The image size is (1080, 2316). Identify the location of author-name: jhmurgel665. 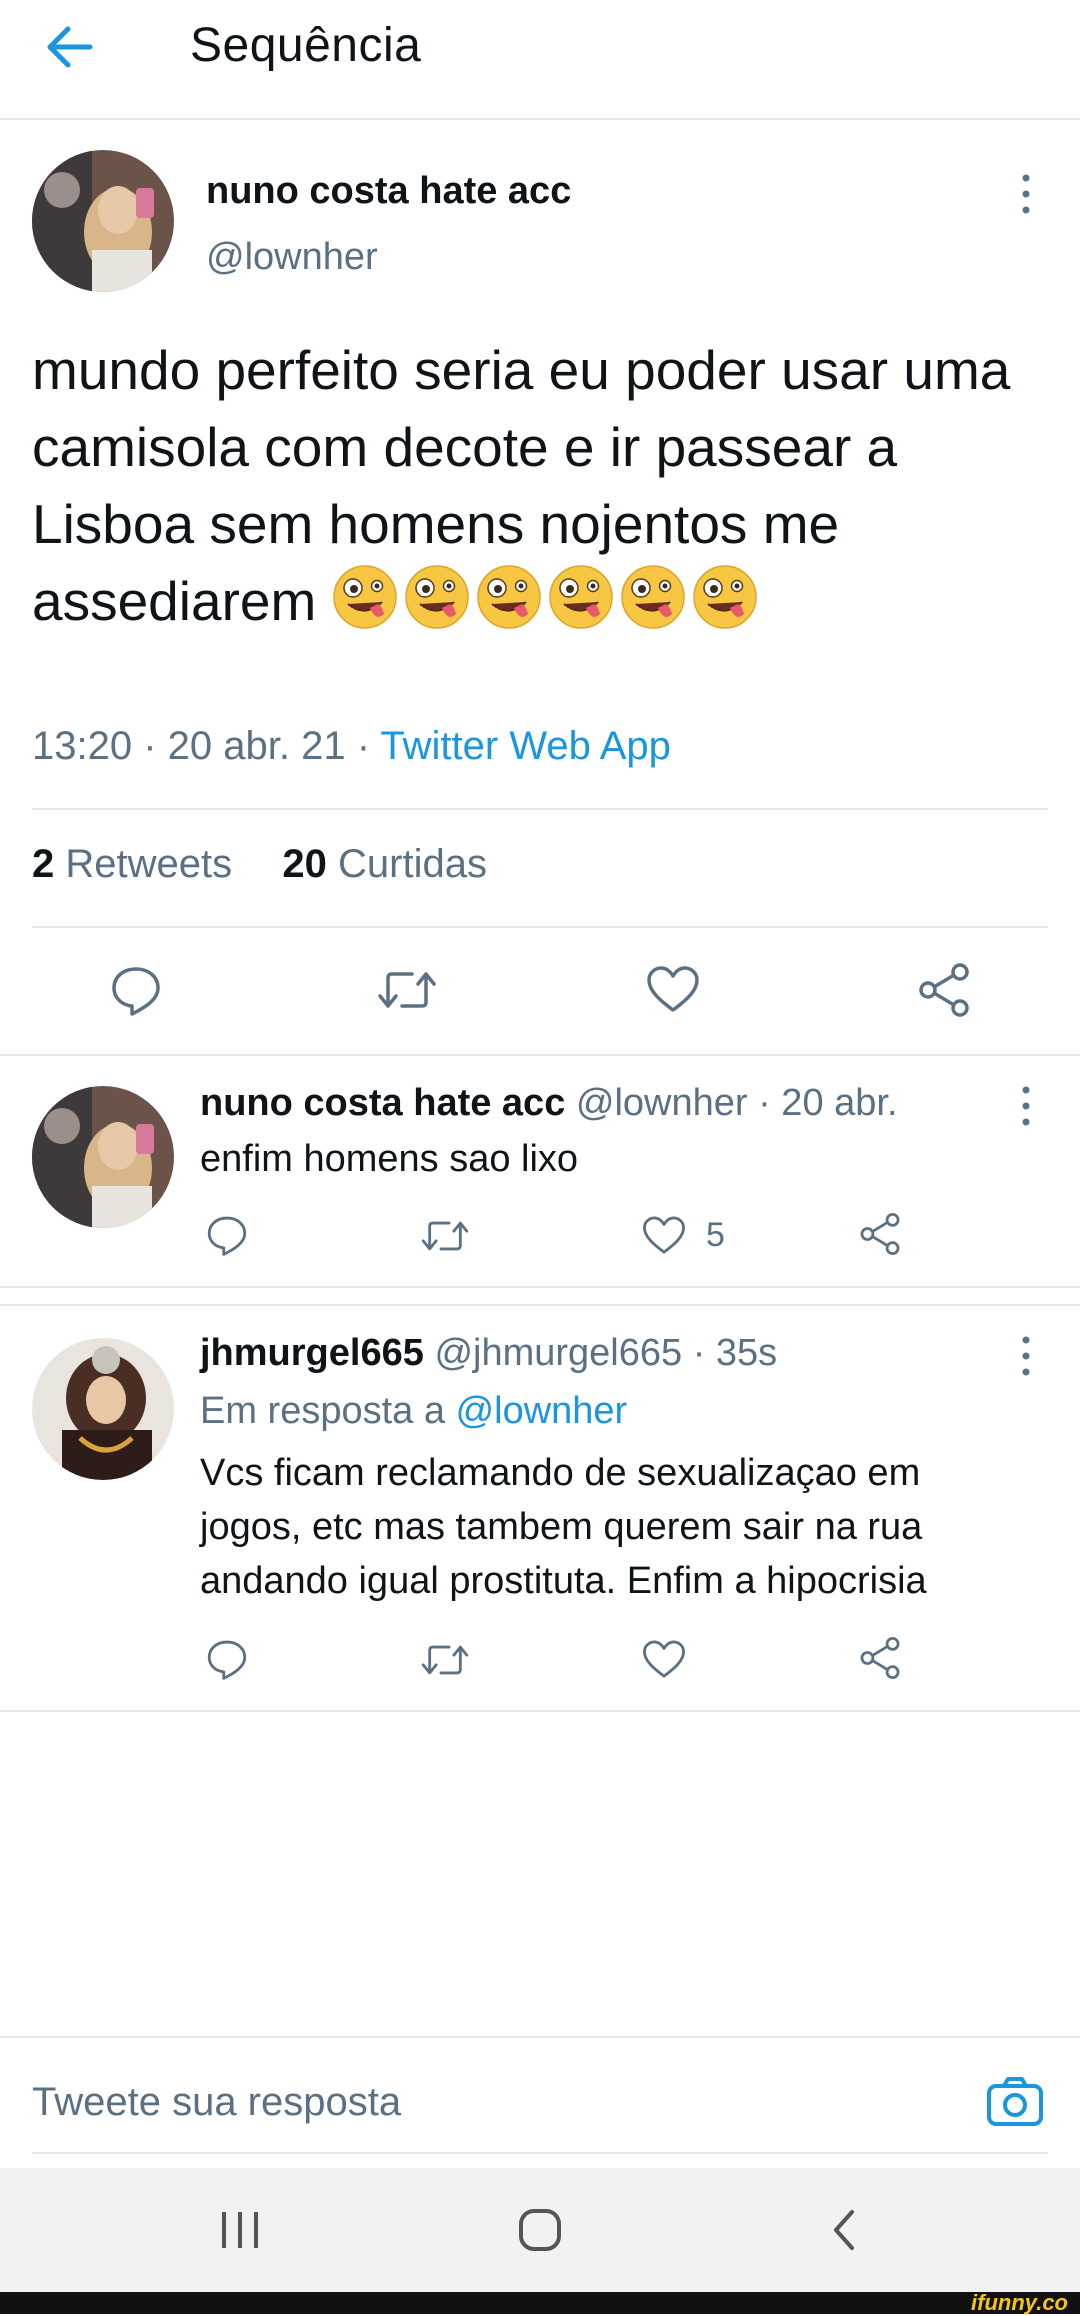
(312, 1353).